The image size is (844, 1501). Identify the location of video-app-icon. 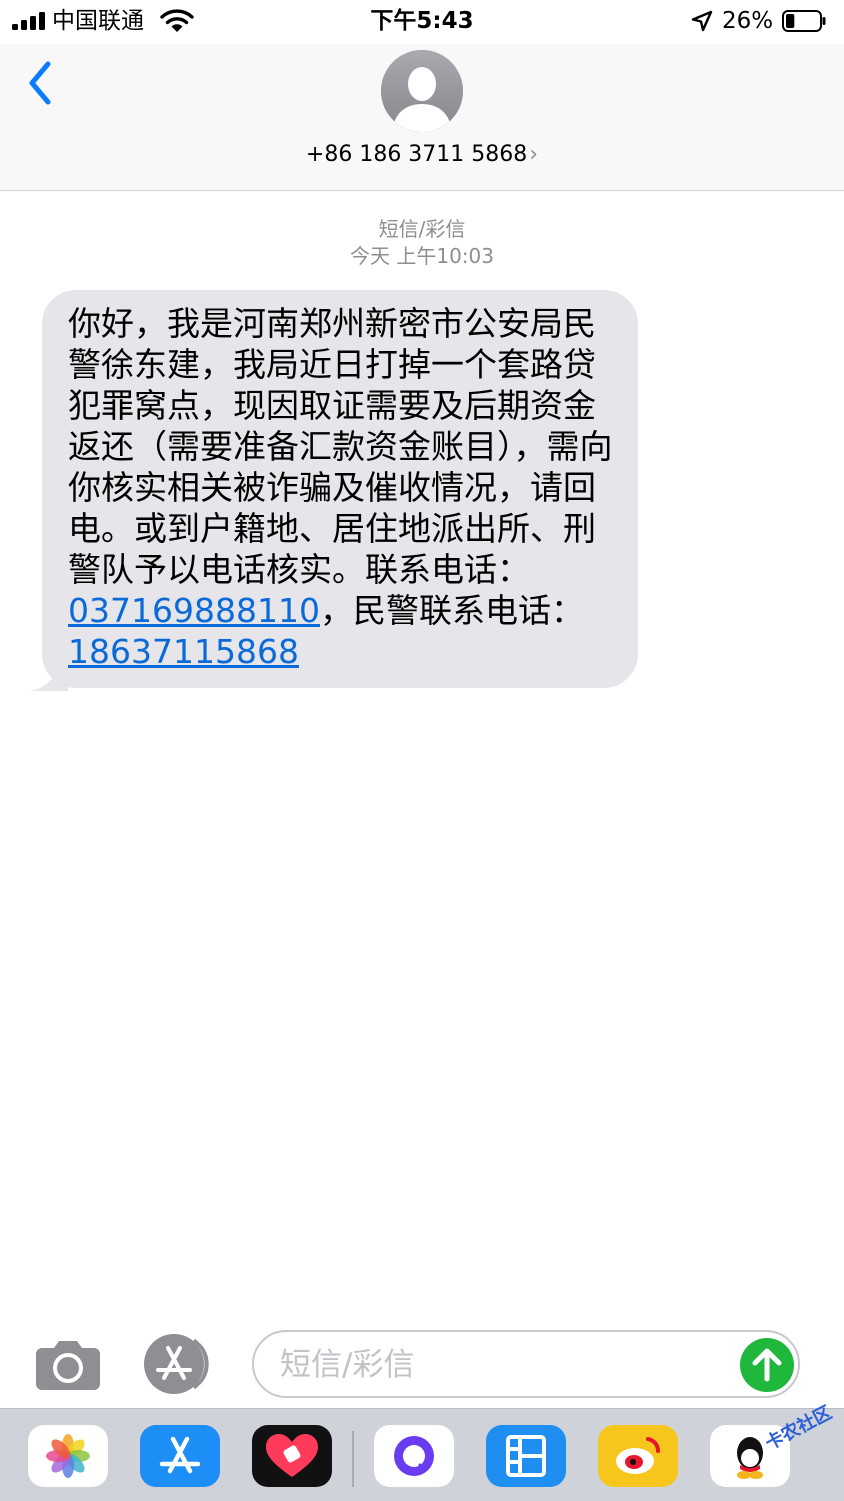
(526, 1456).